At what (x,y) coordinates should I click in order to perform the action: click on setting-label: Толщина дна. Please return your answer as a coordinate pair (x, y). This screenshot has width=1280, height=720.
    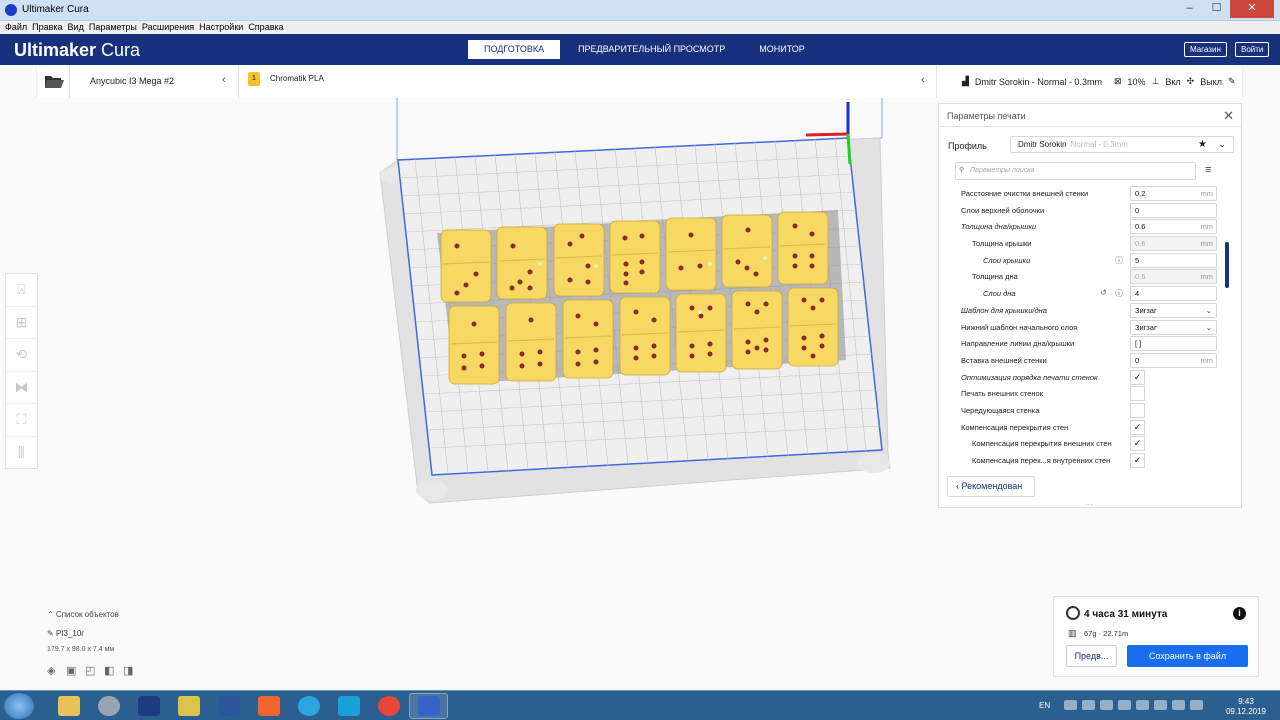
    Looking at the image, I should click on (995, 277).